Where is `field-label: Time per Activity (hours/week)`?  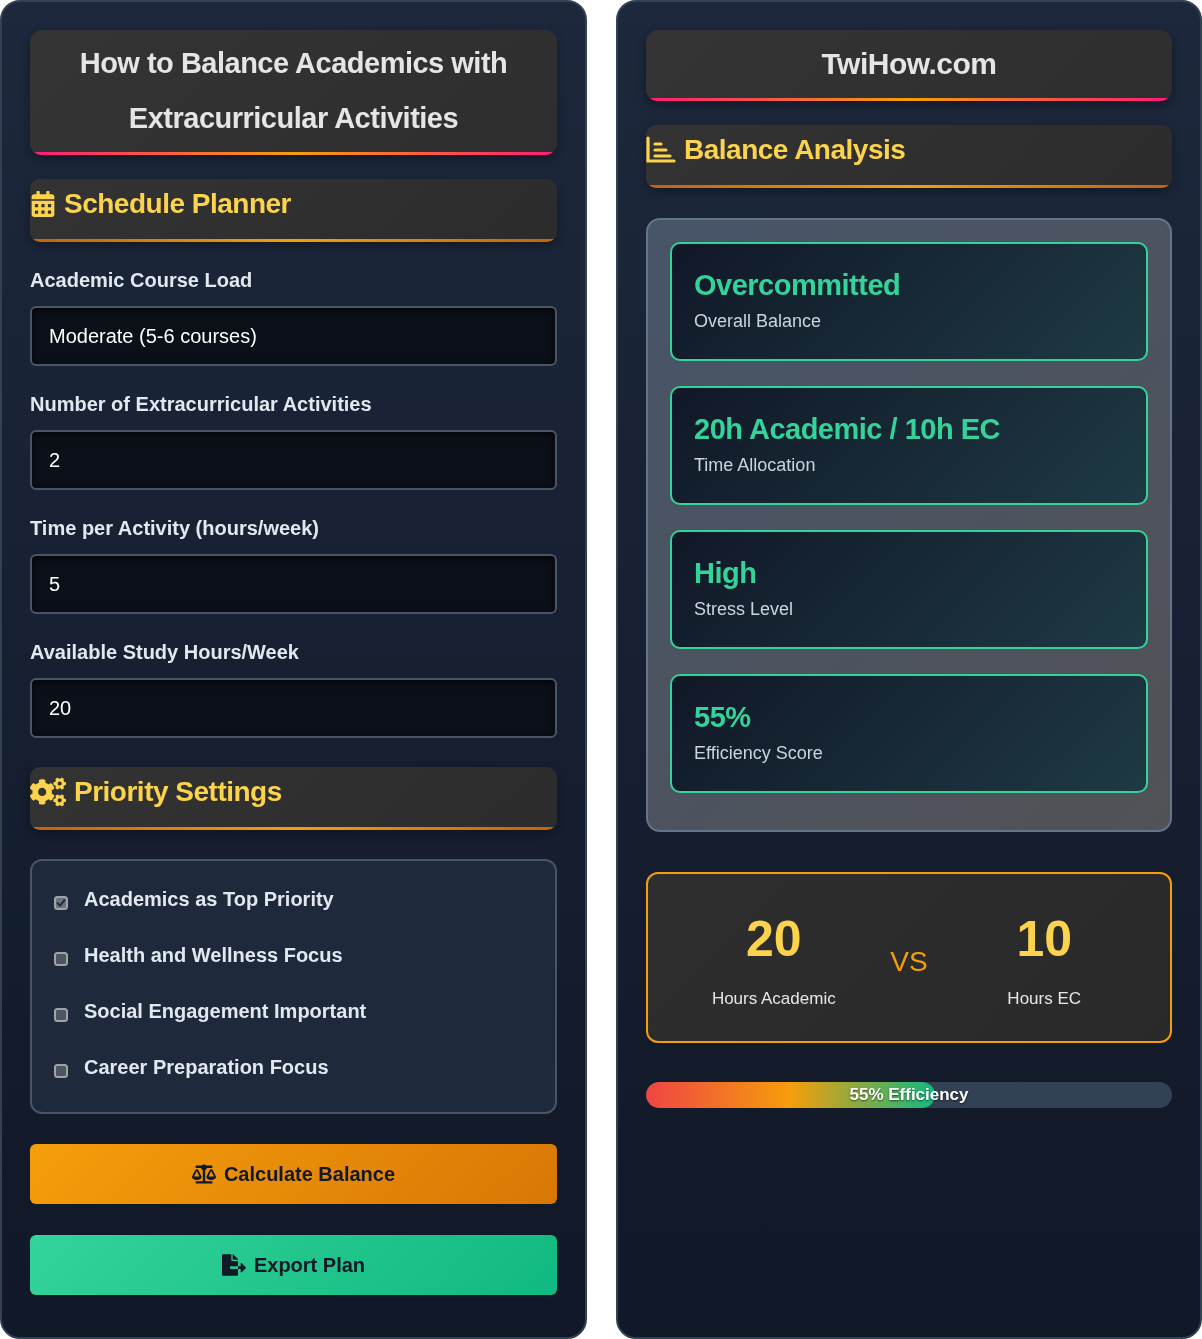
field-label: Time per Activity (hours/week) is located at coordinates (175, 528).